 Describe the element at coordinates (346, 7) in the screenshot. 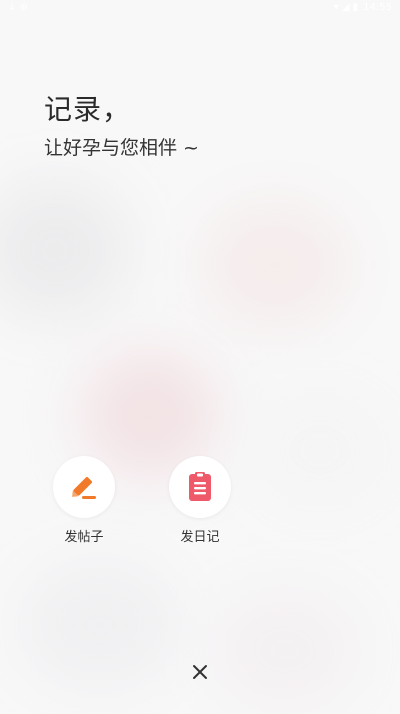

I see `status-right-icons: ▾ ◢ ▮` at that location.